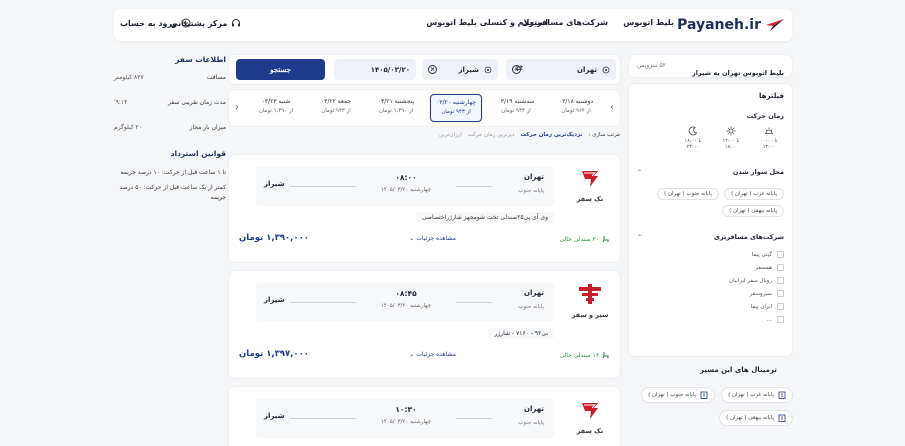  I want to click on login-label: ورود به حساب, so click(149, 23).